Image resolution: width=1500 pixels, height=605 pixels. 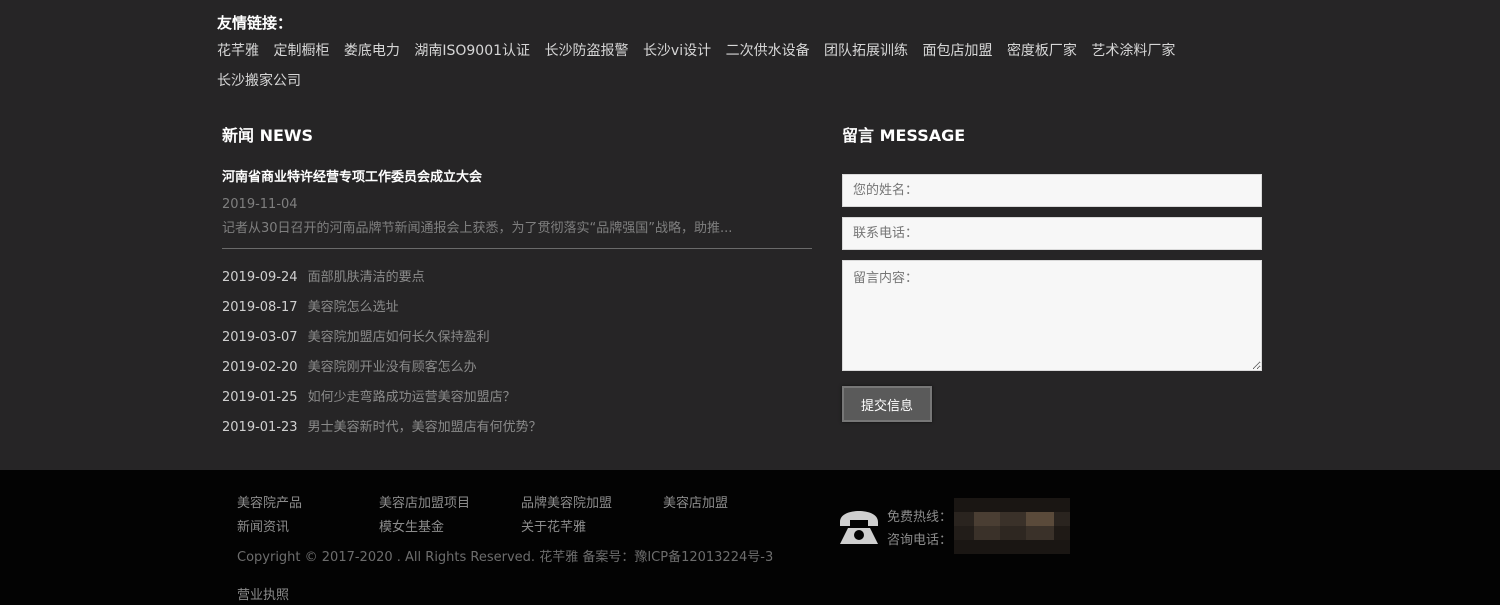 I want to click on news-link: 如何少走弯路成功运营美容加盟店？, so click(x=412, y=397).